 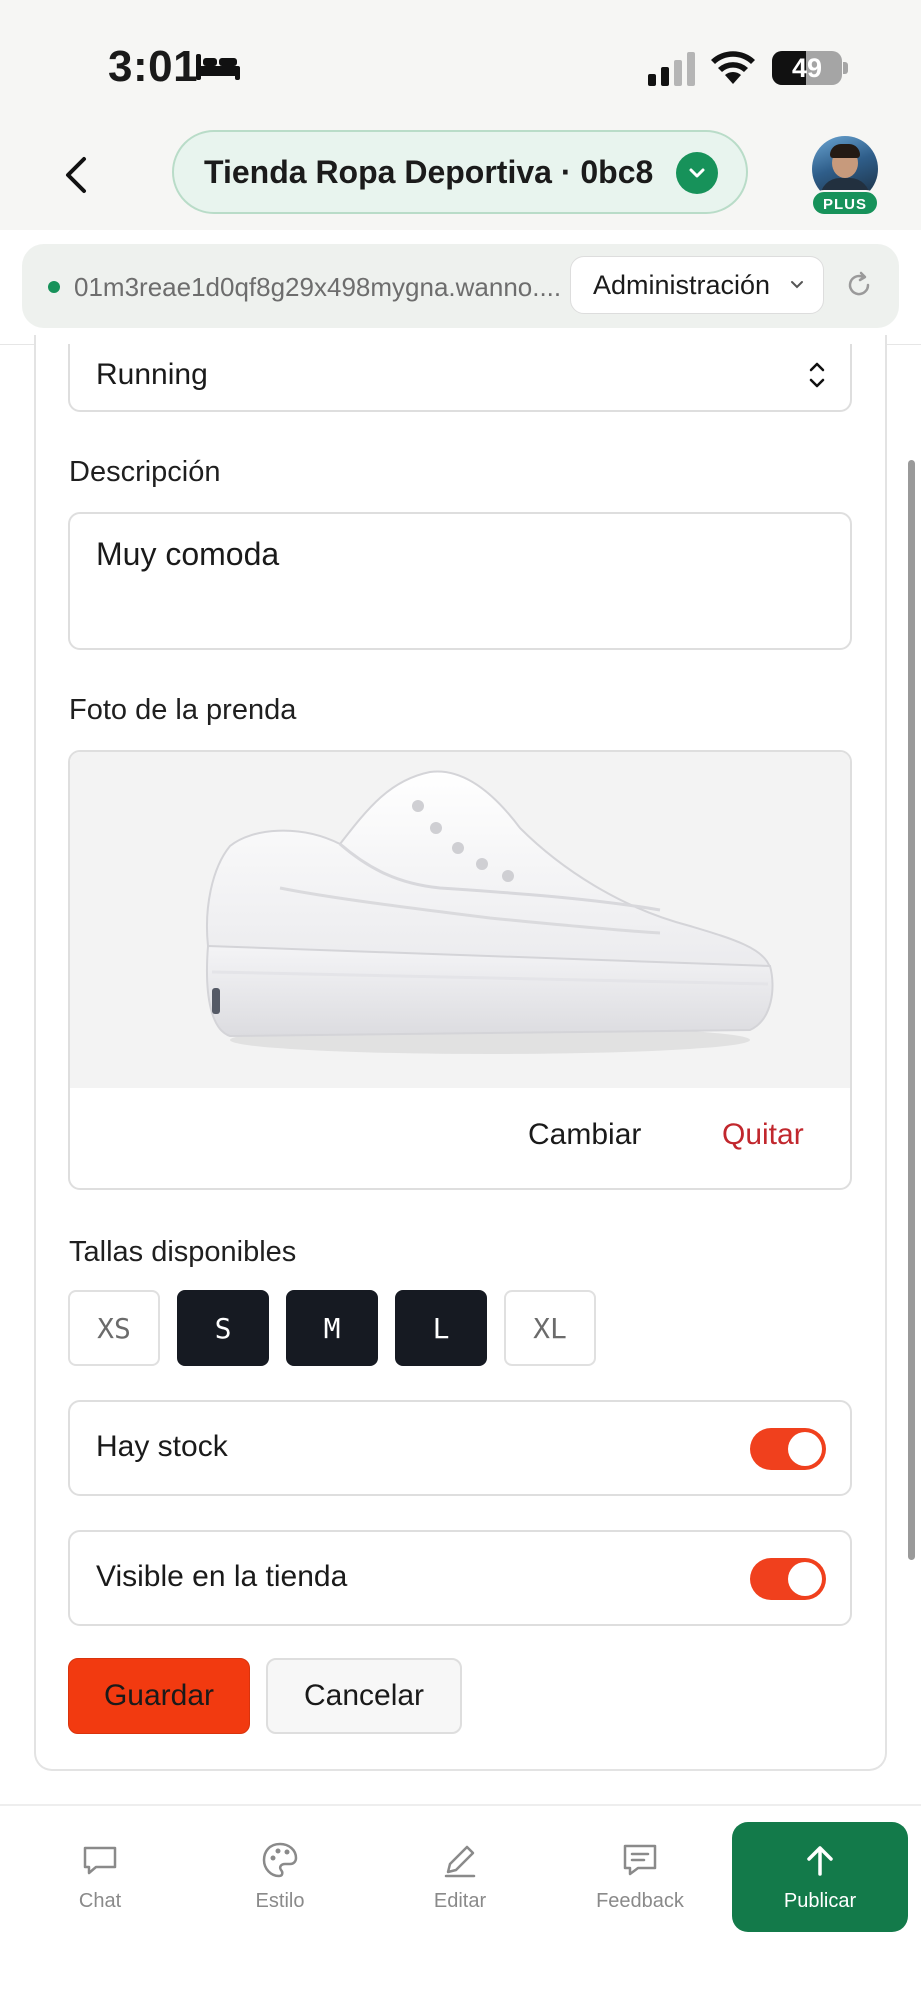 What do you see at coordinates (820, 1877) in the screenshot?
I see `publish-button: Publicar` at bounding box center [820, 1877].